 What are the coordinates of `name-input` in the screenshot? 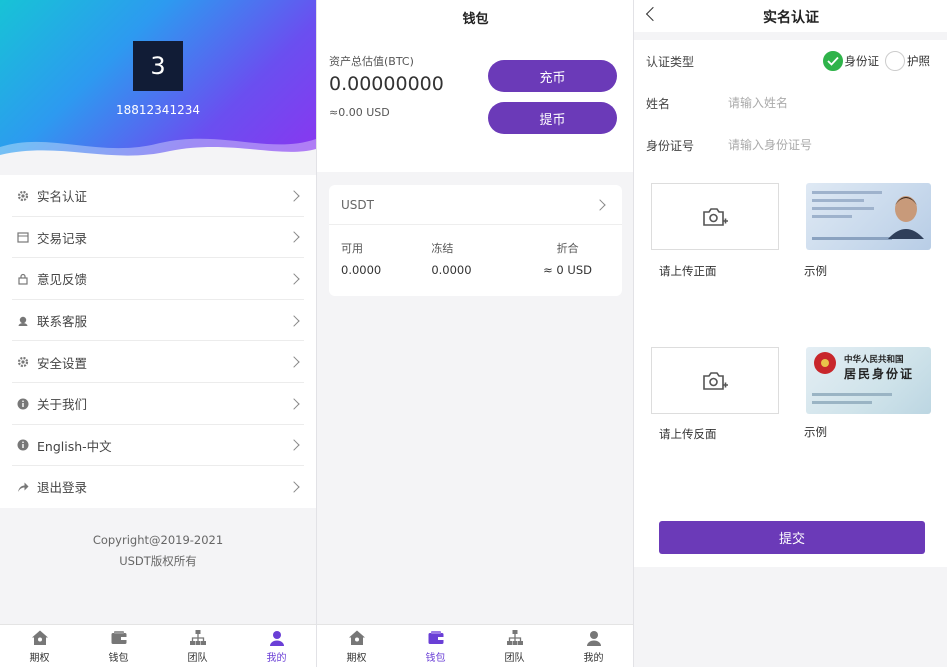 It's located at (818, 103).